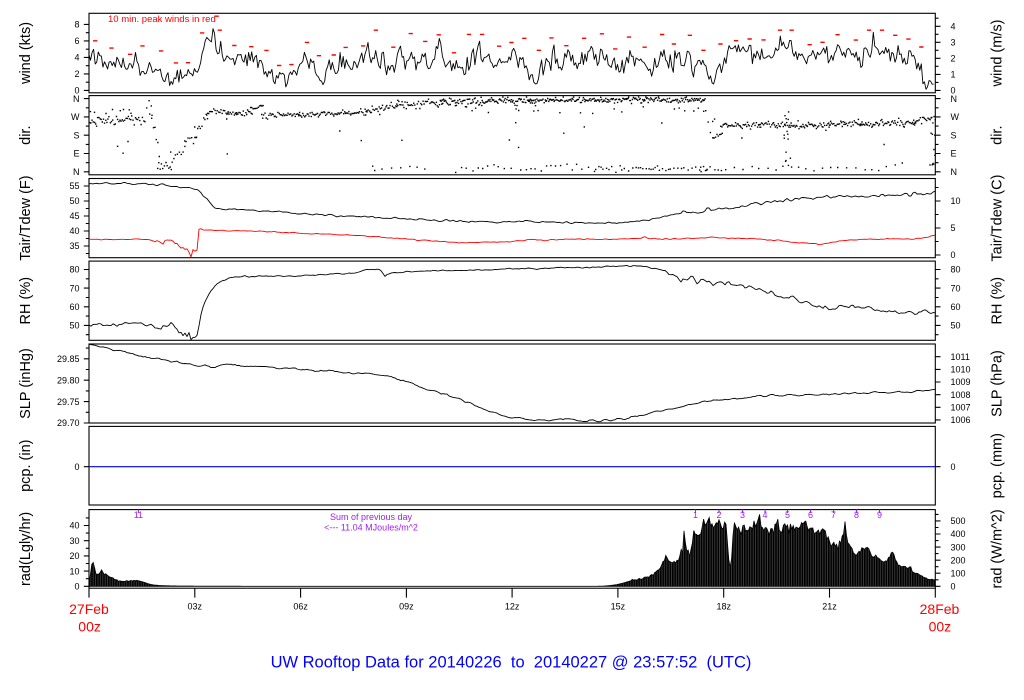  Describe the element at coordinates (406, 607) in the screenshot. I see `svg-text: 09z` at that location.